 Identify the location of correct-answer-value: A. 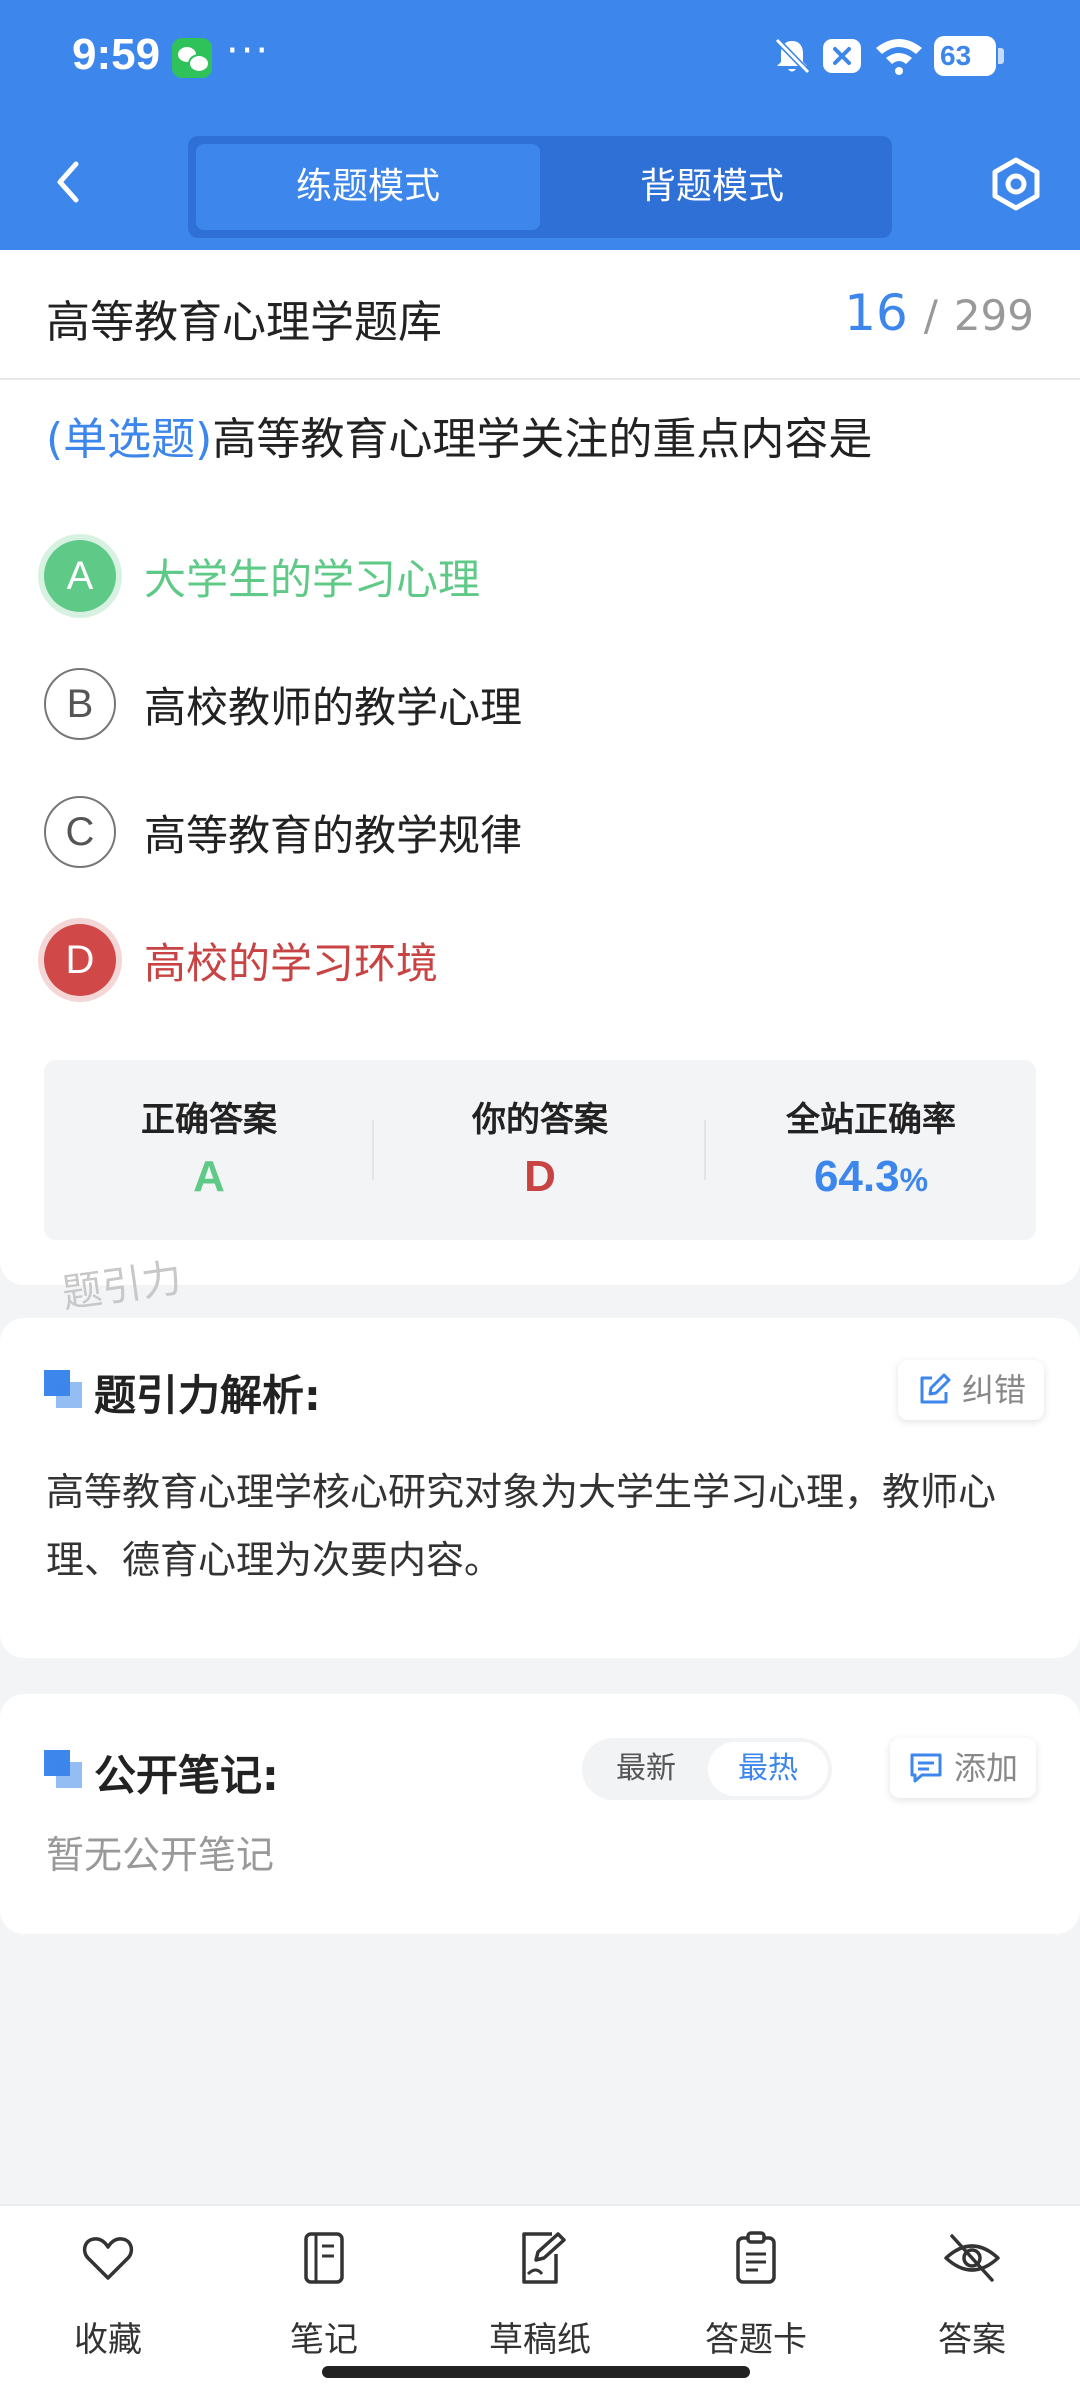
(209, 1176).